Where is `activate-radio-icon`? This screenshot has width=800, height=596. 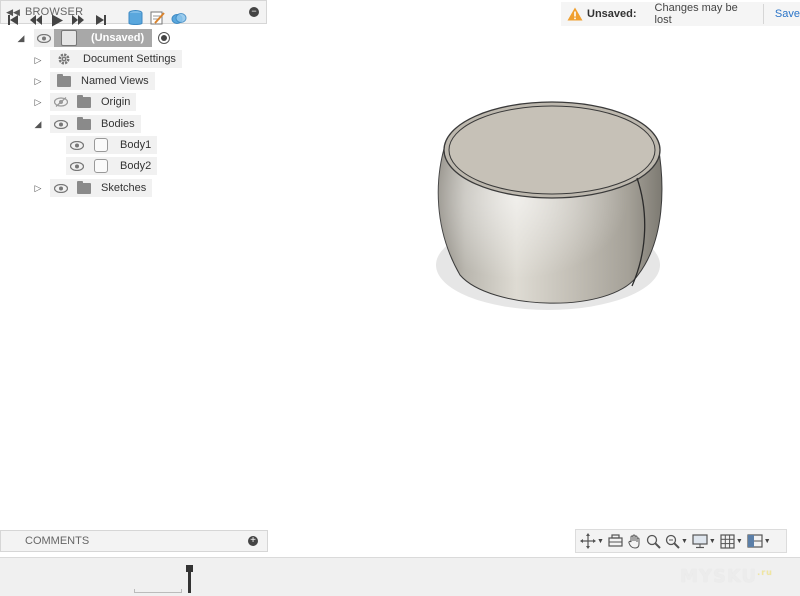
activate-radio-icon is located at coordinates (164, 38).